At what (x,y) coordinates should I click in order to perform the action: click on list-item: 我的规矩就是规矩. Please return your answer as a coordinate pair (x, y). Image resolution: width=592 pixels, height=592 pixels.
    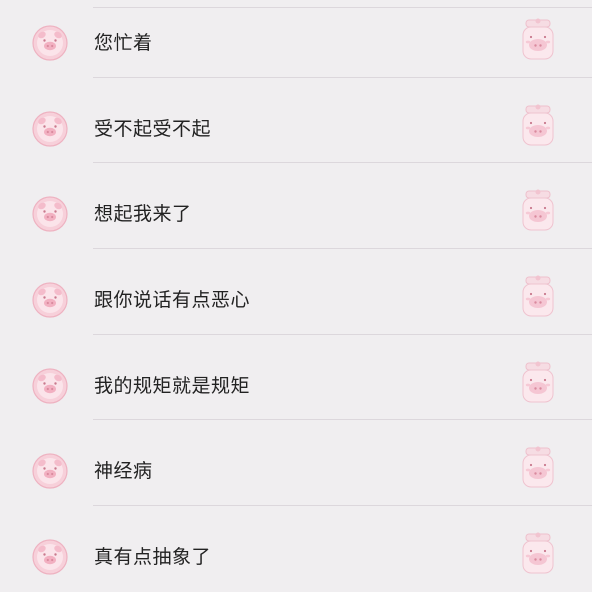
    Looking at the image, I should click on (296, 378).